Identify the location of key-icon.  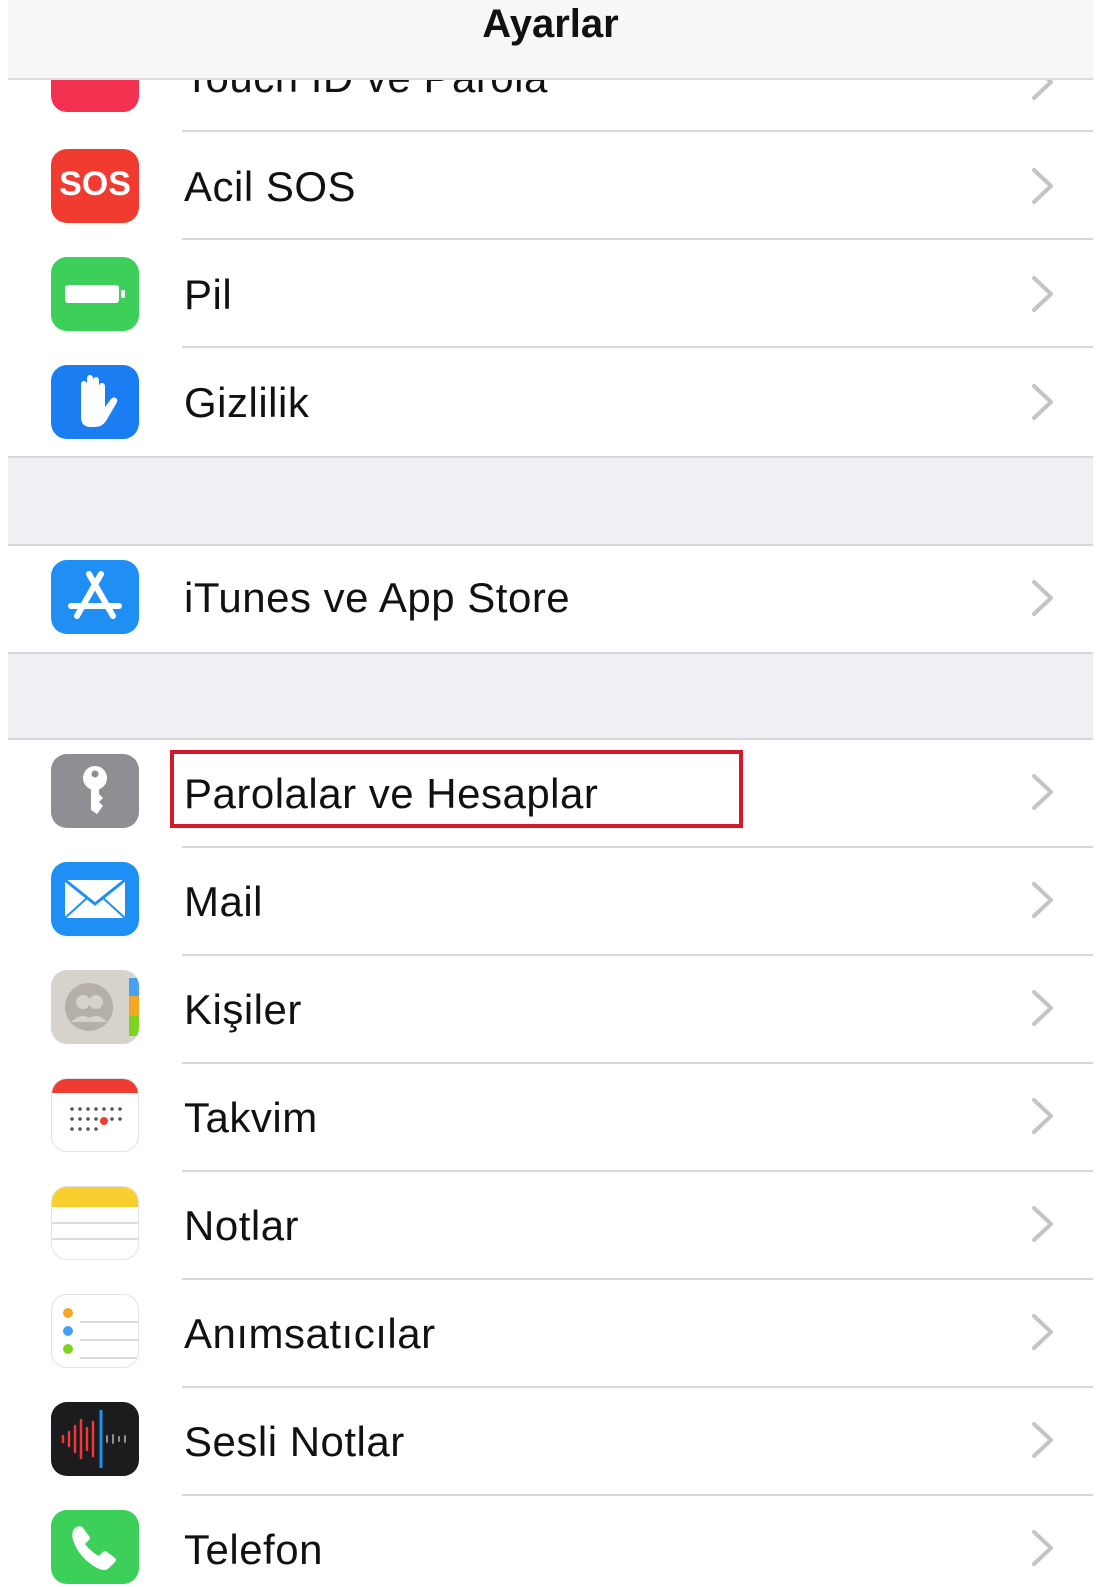
(95, 791).